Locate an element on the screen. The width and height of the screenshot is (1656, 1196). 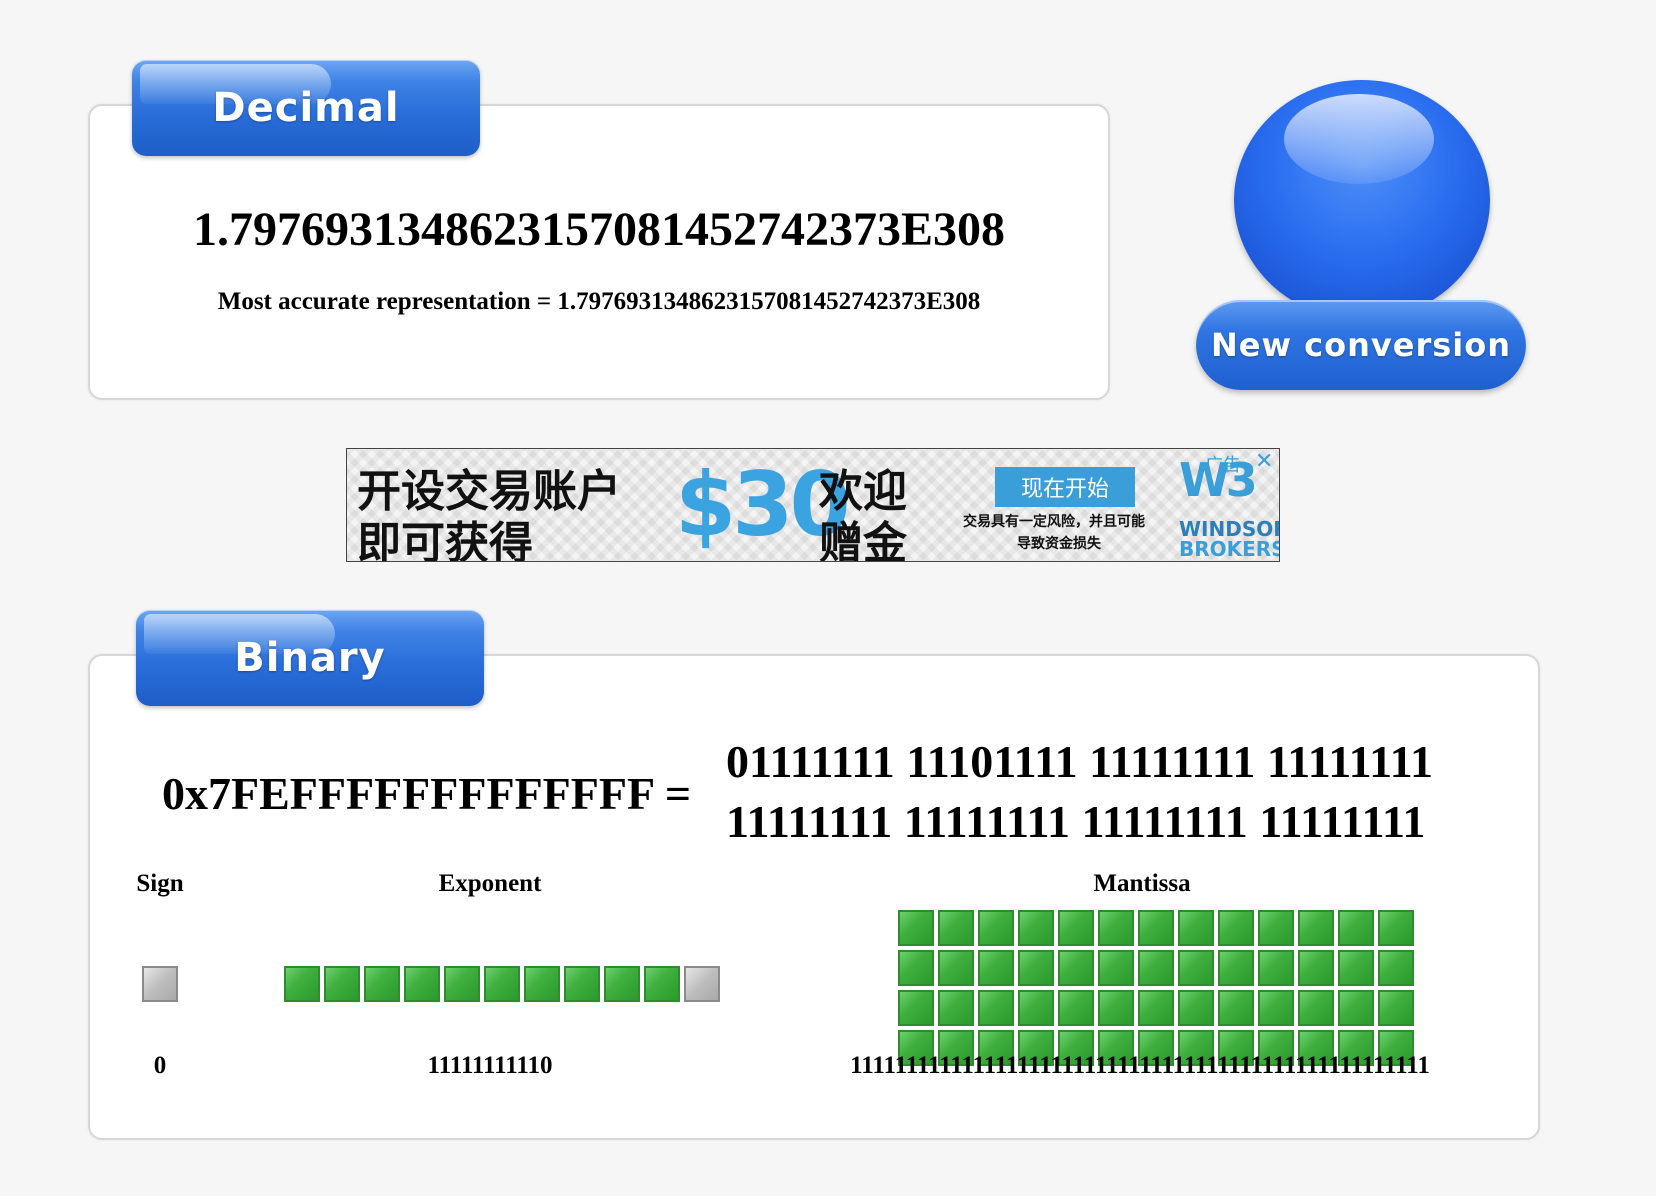
binary-tab: Binary is located at coordinates (310, 658).